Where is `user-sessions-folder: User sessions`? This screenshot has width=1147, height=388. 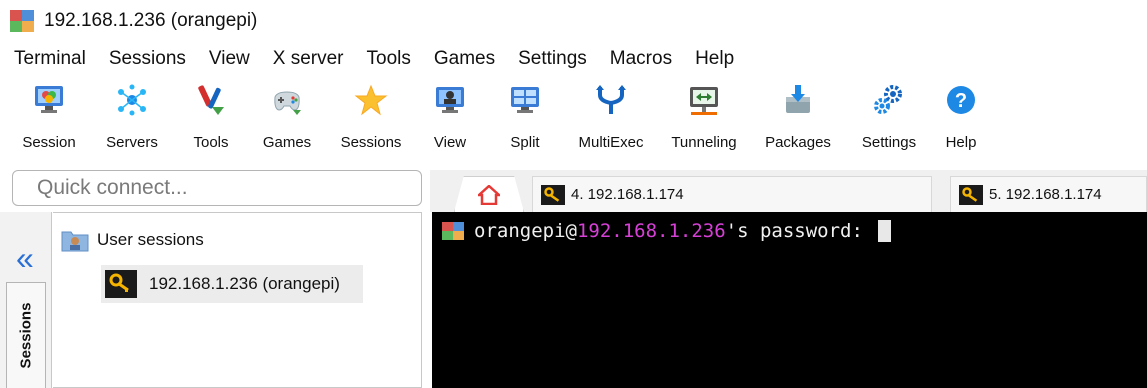
user-sessions-folder: User sessions is located at coordinates (132, 240).